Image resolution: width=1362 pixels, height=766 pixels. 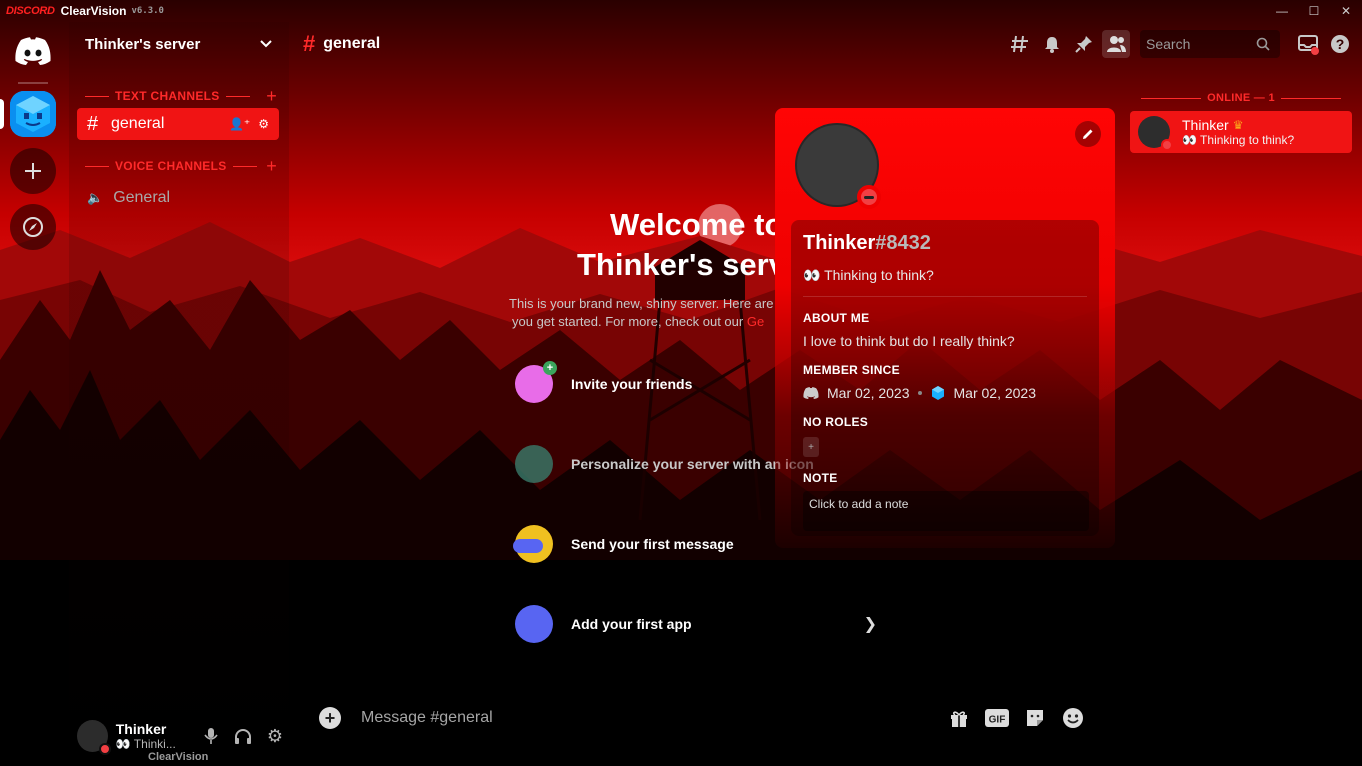 I want to click on about-me-heading: ABOUT ME, so click(x=836, y=318).